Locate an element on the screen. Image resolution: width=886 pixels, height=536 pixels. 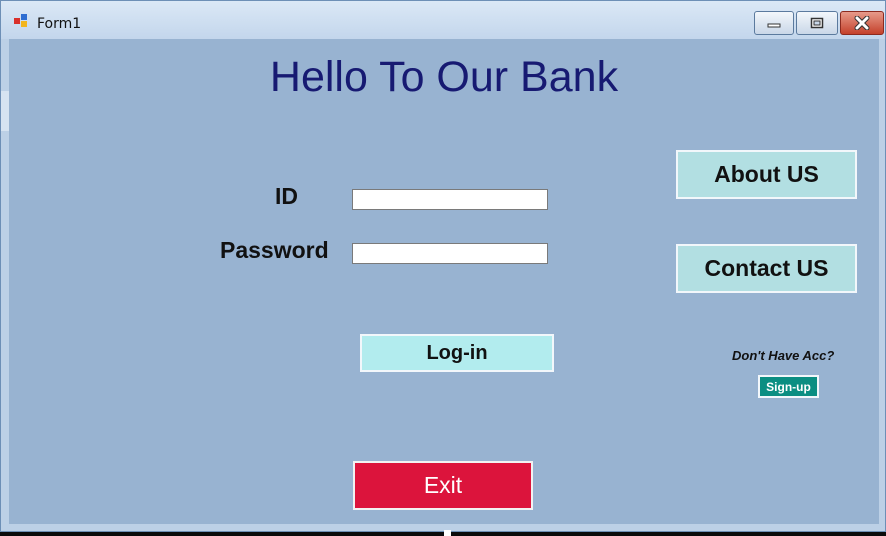
no-account-label: Don't Have Acc? is located at coordinates (783, 355).